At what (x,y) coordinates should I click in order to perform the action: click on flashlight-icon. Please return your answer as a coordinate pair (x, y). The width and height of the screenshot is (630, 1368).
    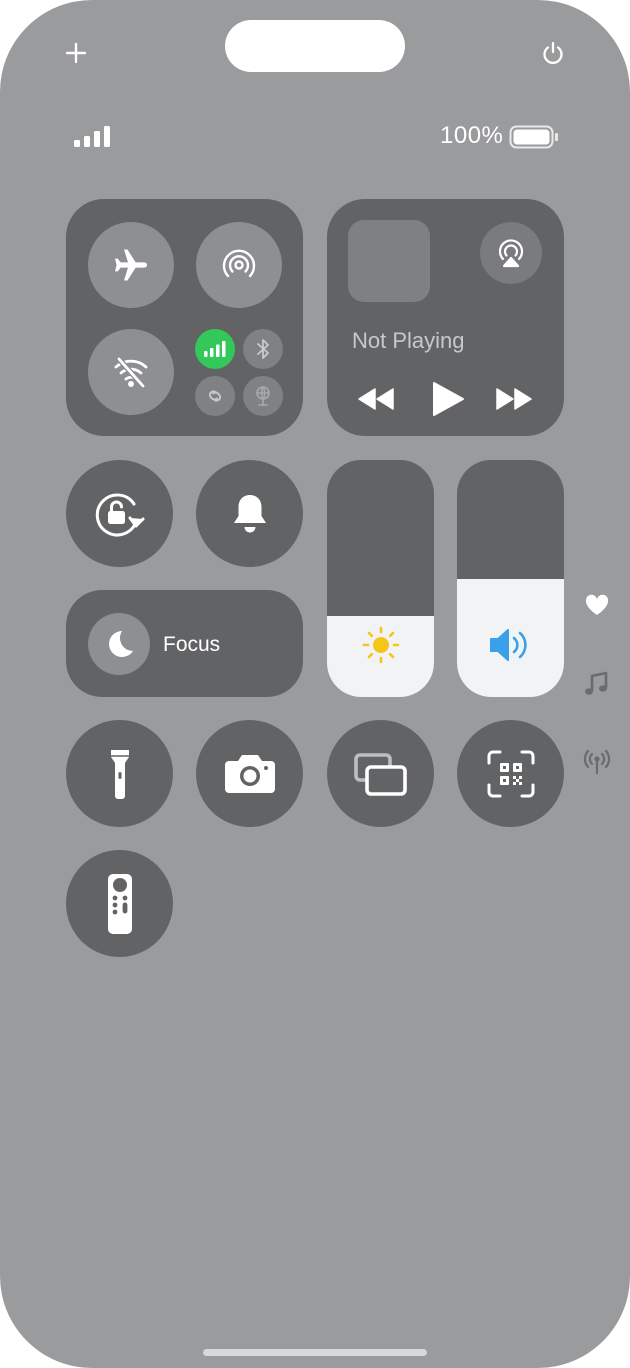
    Looking at the image, I should click on (120, 774).